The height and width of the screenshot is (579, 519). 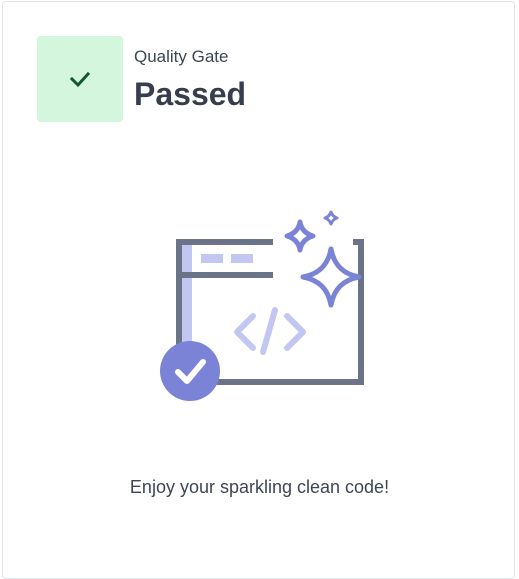 What do you see at coordinates (190, 371) in the screenshot?
I see `check-circle-icon` at bounding box center [190, 371].